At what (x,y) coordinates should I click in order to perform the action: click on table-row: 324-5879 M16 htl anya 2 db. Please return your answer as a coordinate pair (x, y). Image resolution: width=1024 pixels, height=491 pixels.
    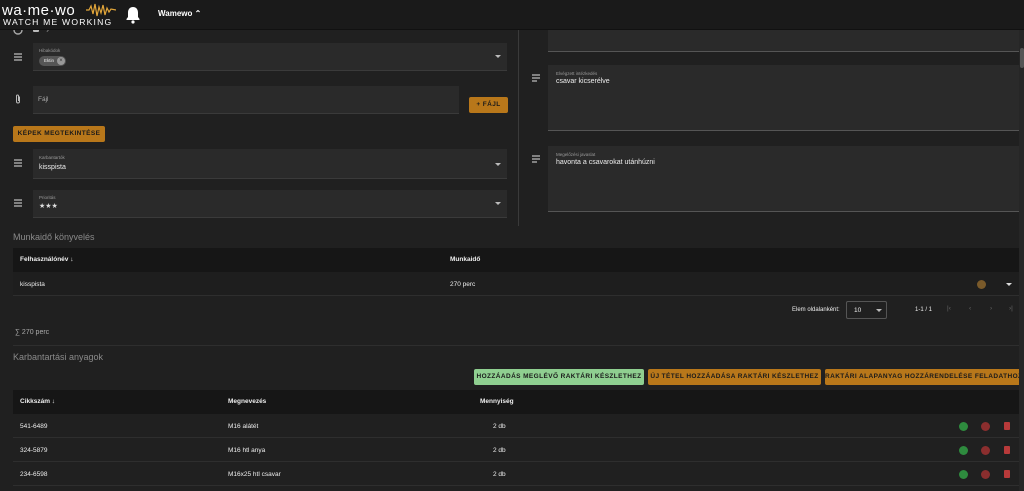
    Looking at the image, I should click on (516, 450).